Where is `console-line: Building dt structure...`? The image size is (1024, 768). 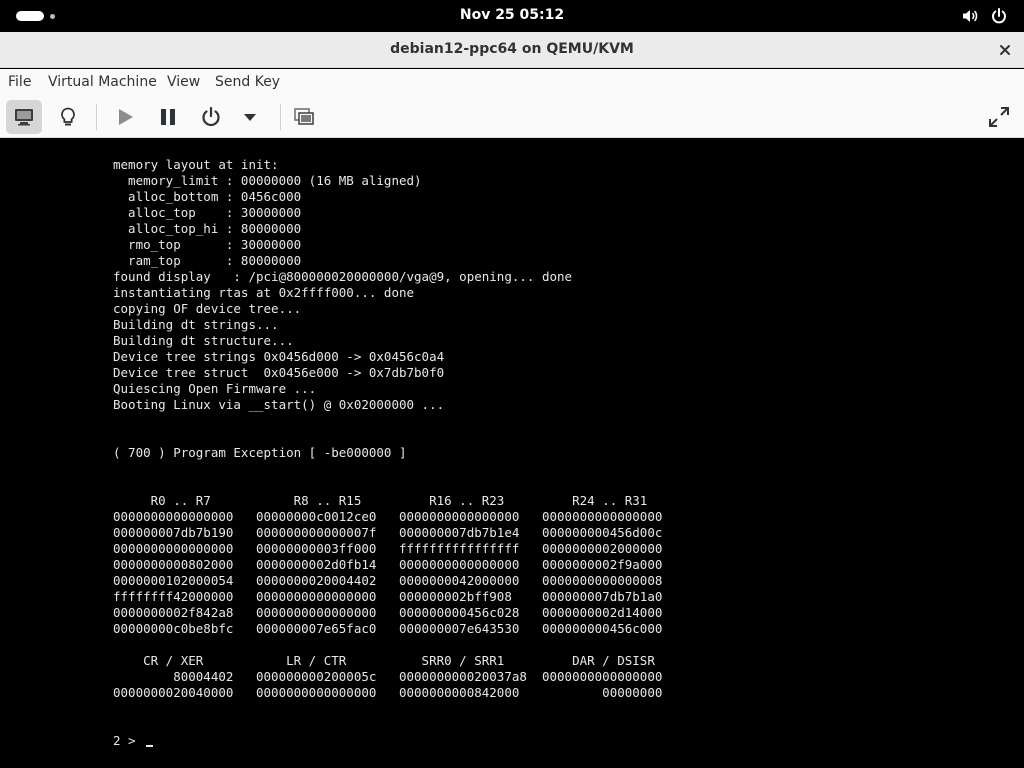
console-line: Building dt structure... is located at coordinates (203, 340).